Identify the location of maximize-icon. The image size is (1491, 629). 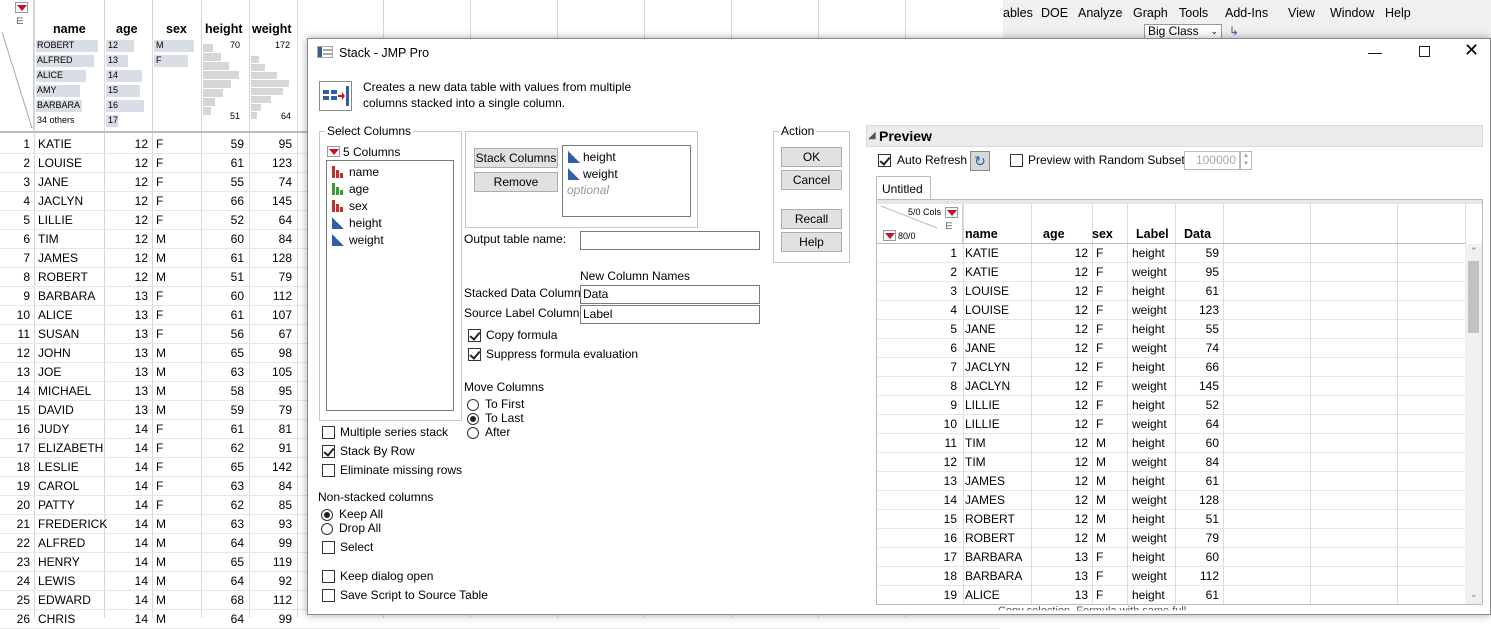
(1424, 51).